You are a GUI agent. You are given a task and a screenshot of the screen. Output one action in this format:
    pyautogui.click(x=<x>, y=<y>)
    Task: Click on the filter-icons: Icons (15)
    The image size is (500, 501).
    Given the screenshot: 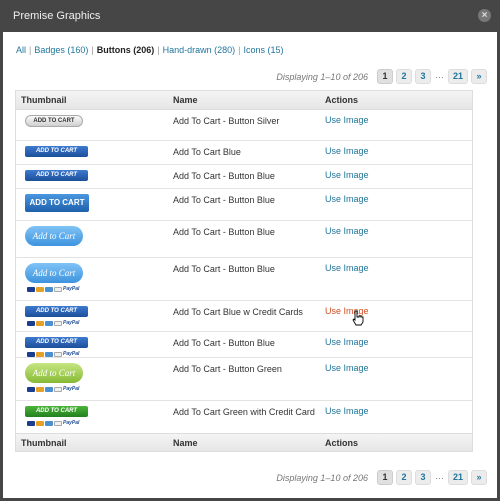 What is the action you would take?
    pyautogui.click(x=264, y=50)
    